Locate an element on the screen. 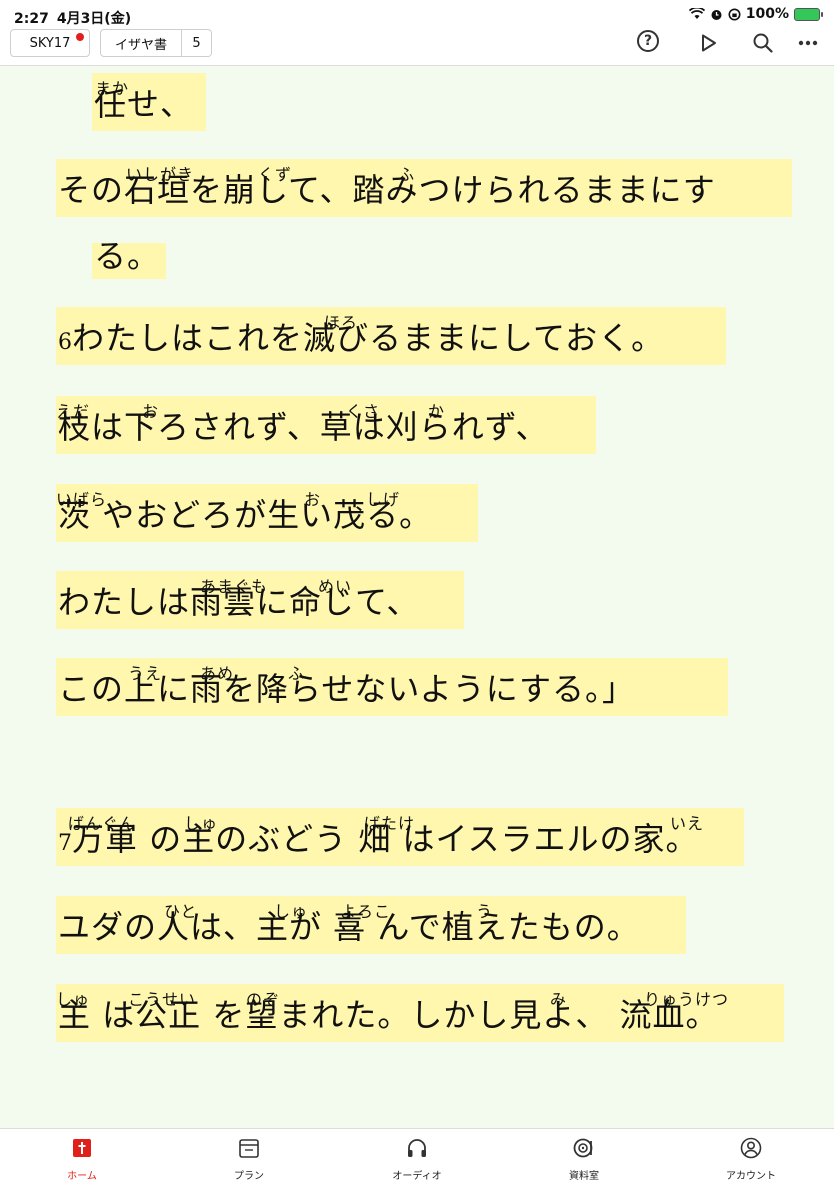  verse-line: ばんぐん しゅ ばたけ いえ 7万軍 の主のぶどう 畑 はイスラエルの家。 is located at coordinates (400, 837).